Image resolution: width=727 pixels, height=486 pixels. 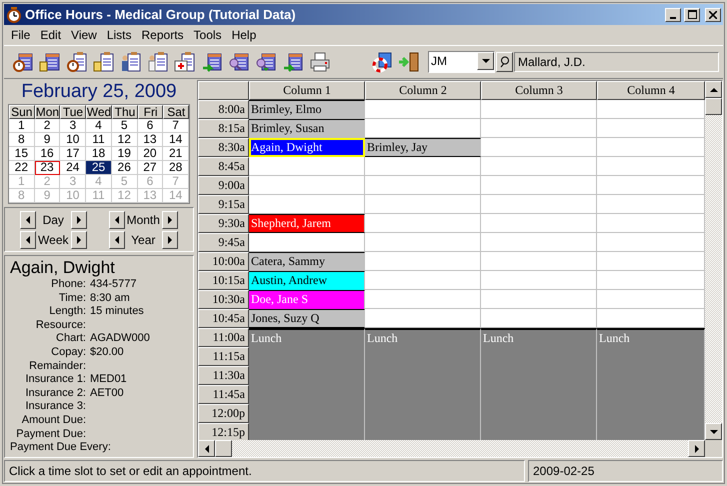 What do you see at coordinates (713, 260) in the screenshot?
I see `vertical-scrollbar` at bounding box center [713, 260].